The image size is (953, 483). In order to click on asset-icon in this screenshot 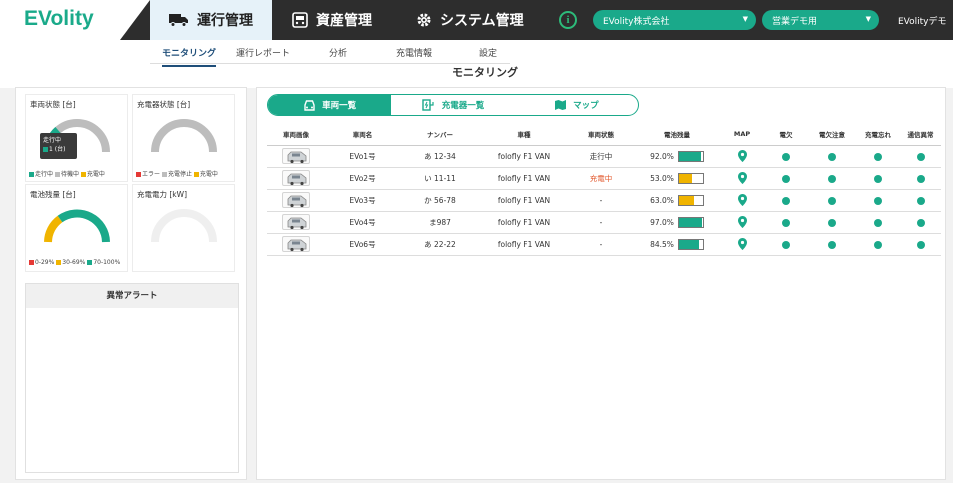, I will do `click(300, 20)`.